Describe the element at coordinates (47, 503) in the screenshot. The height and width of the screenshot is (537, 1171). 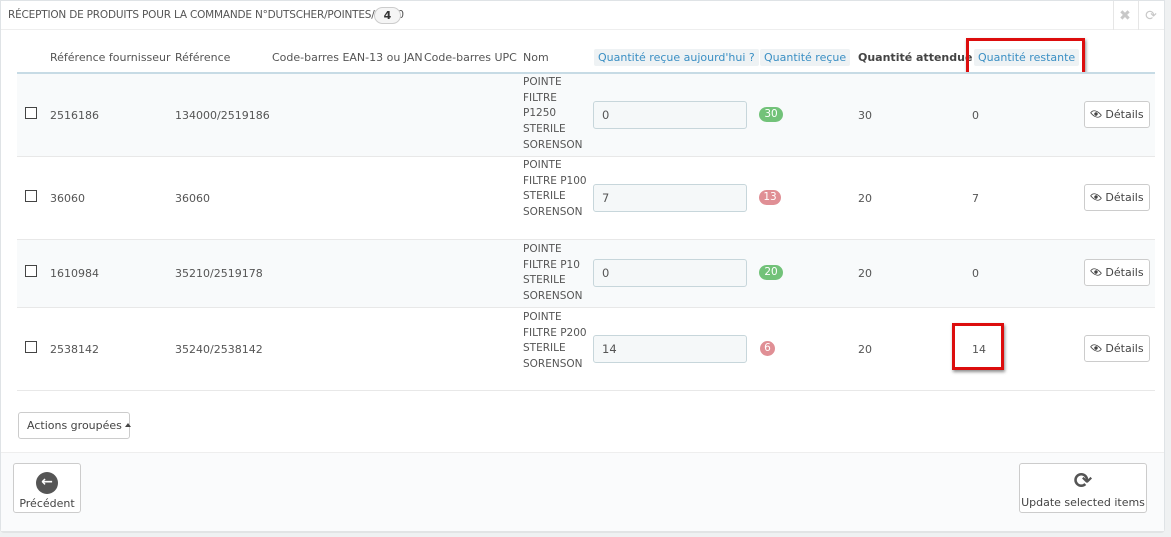
I see `back-label: Précédent` at that location.